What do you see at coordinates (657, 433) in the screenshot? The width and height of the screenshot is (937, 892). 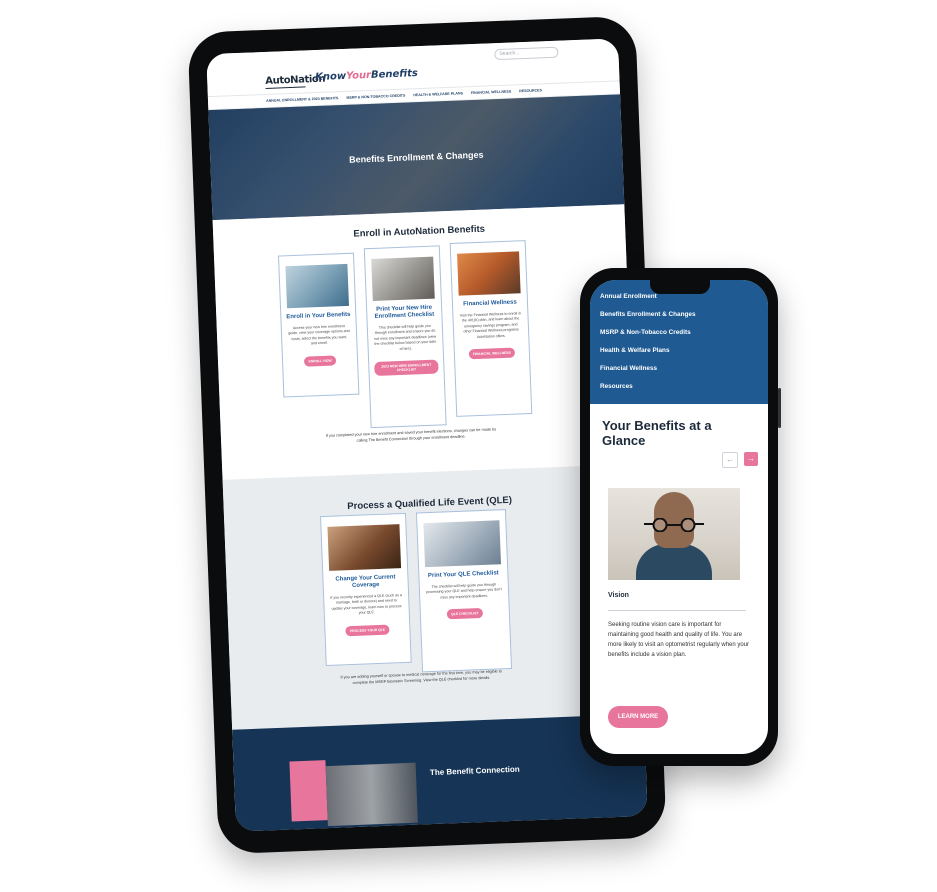 I see `benefits-glance-title: Your Benefits at a Glance` at bounding box center [657, 433].